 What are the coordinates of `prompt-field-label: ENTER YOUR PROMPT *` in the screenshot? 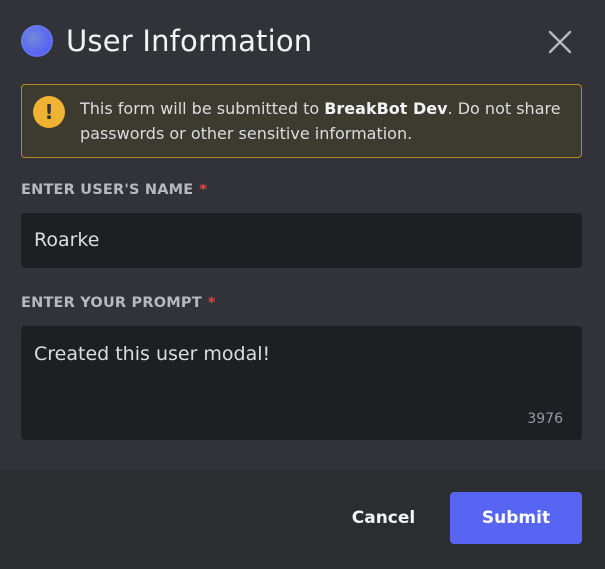 It's located at (118, 303).